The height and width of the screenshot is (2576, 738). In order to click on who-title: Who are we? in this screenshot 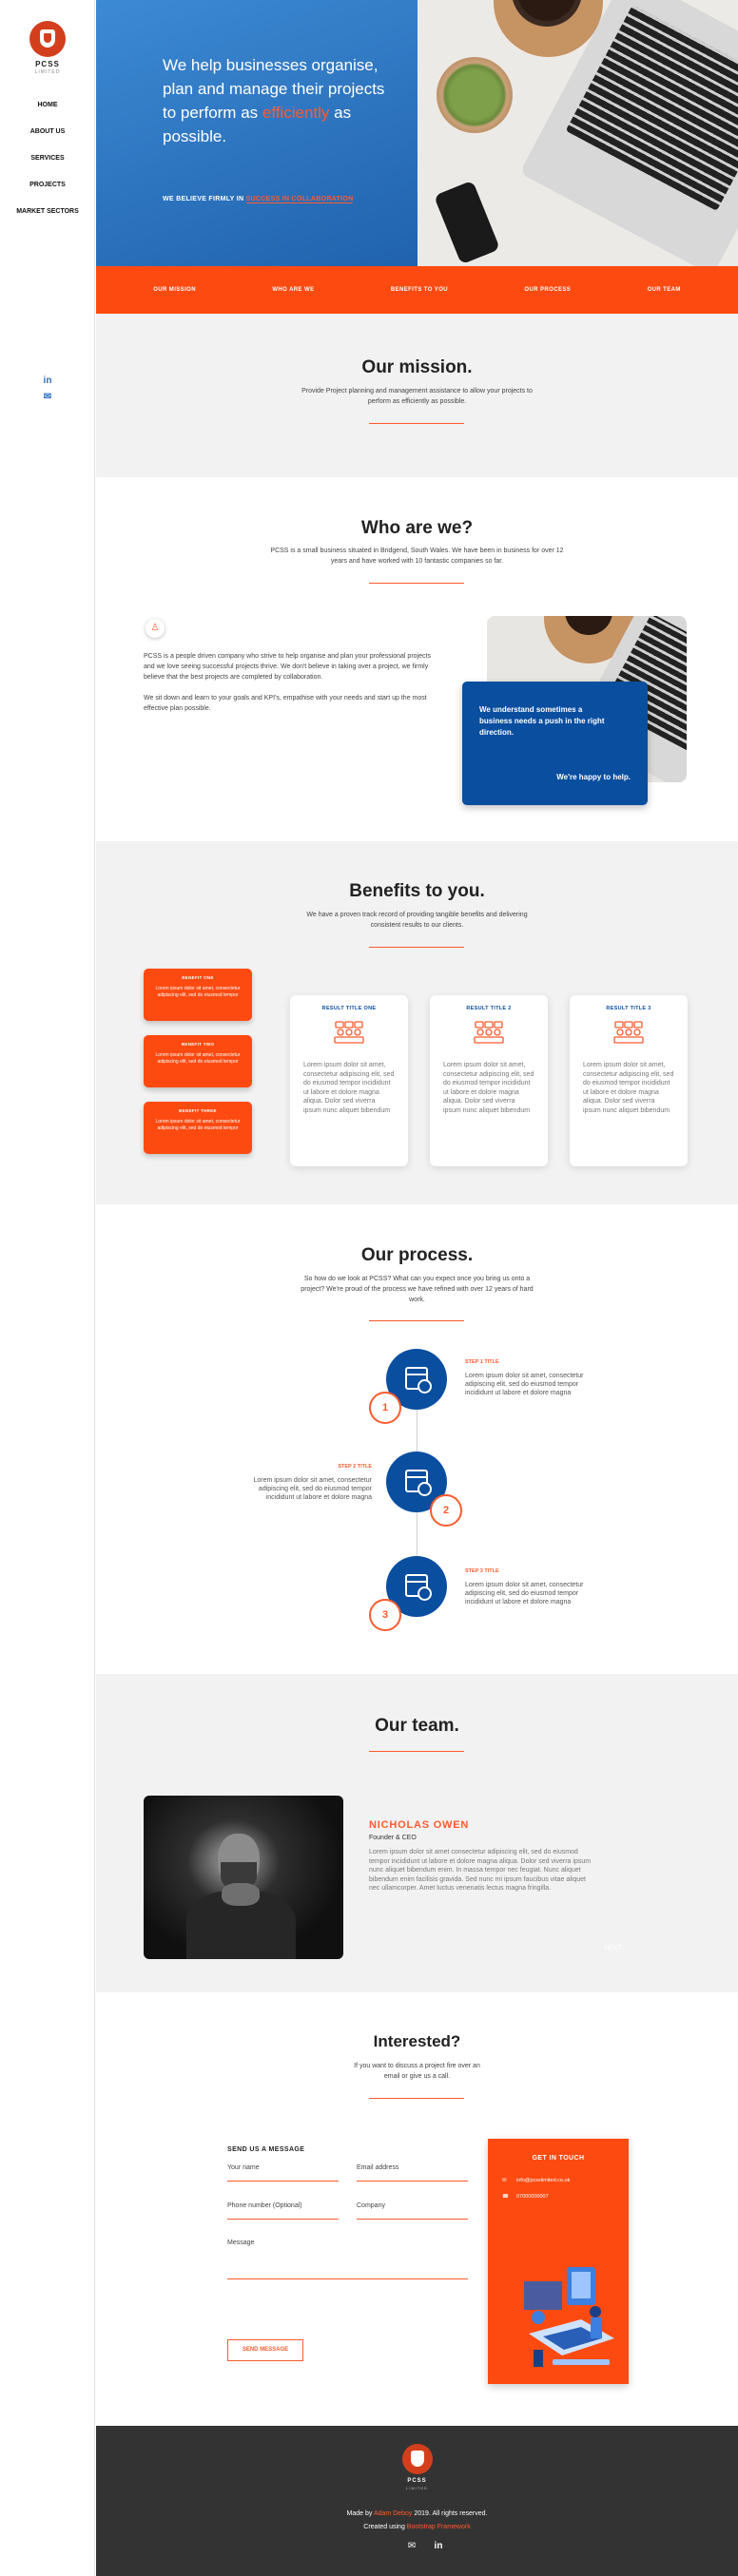, I will do `click(417, 528)`.